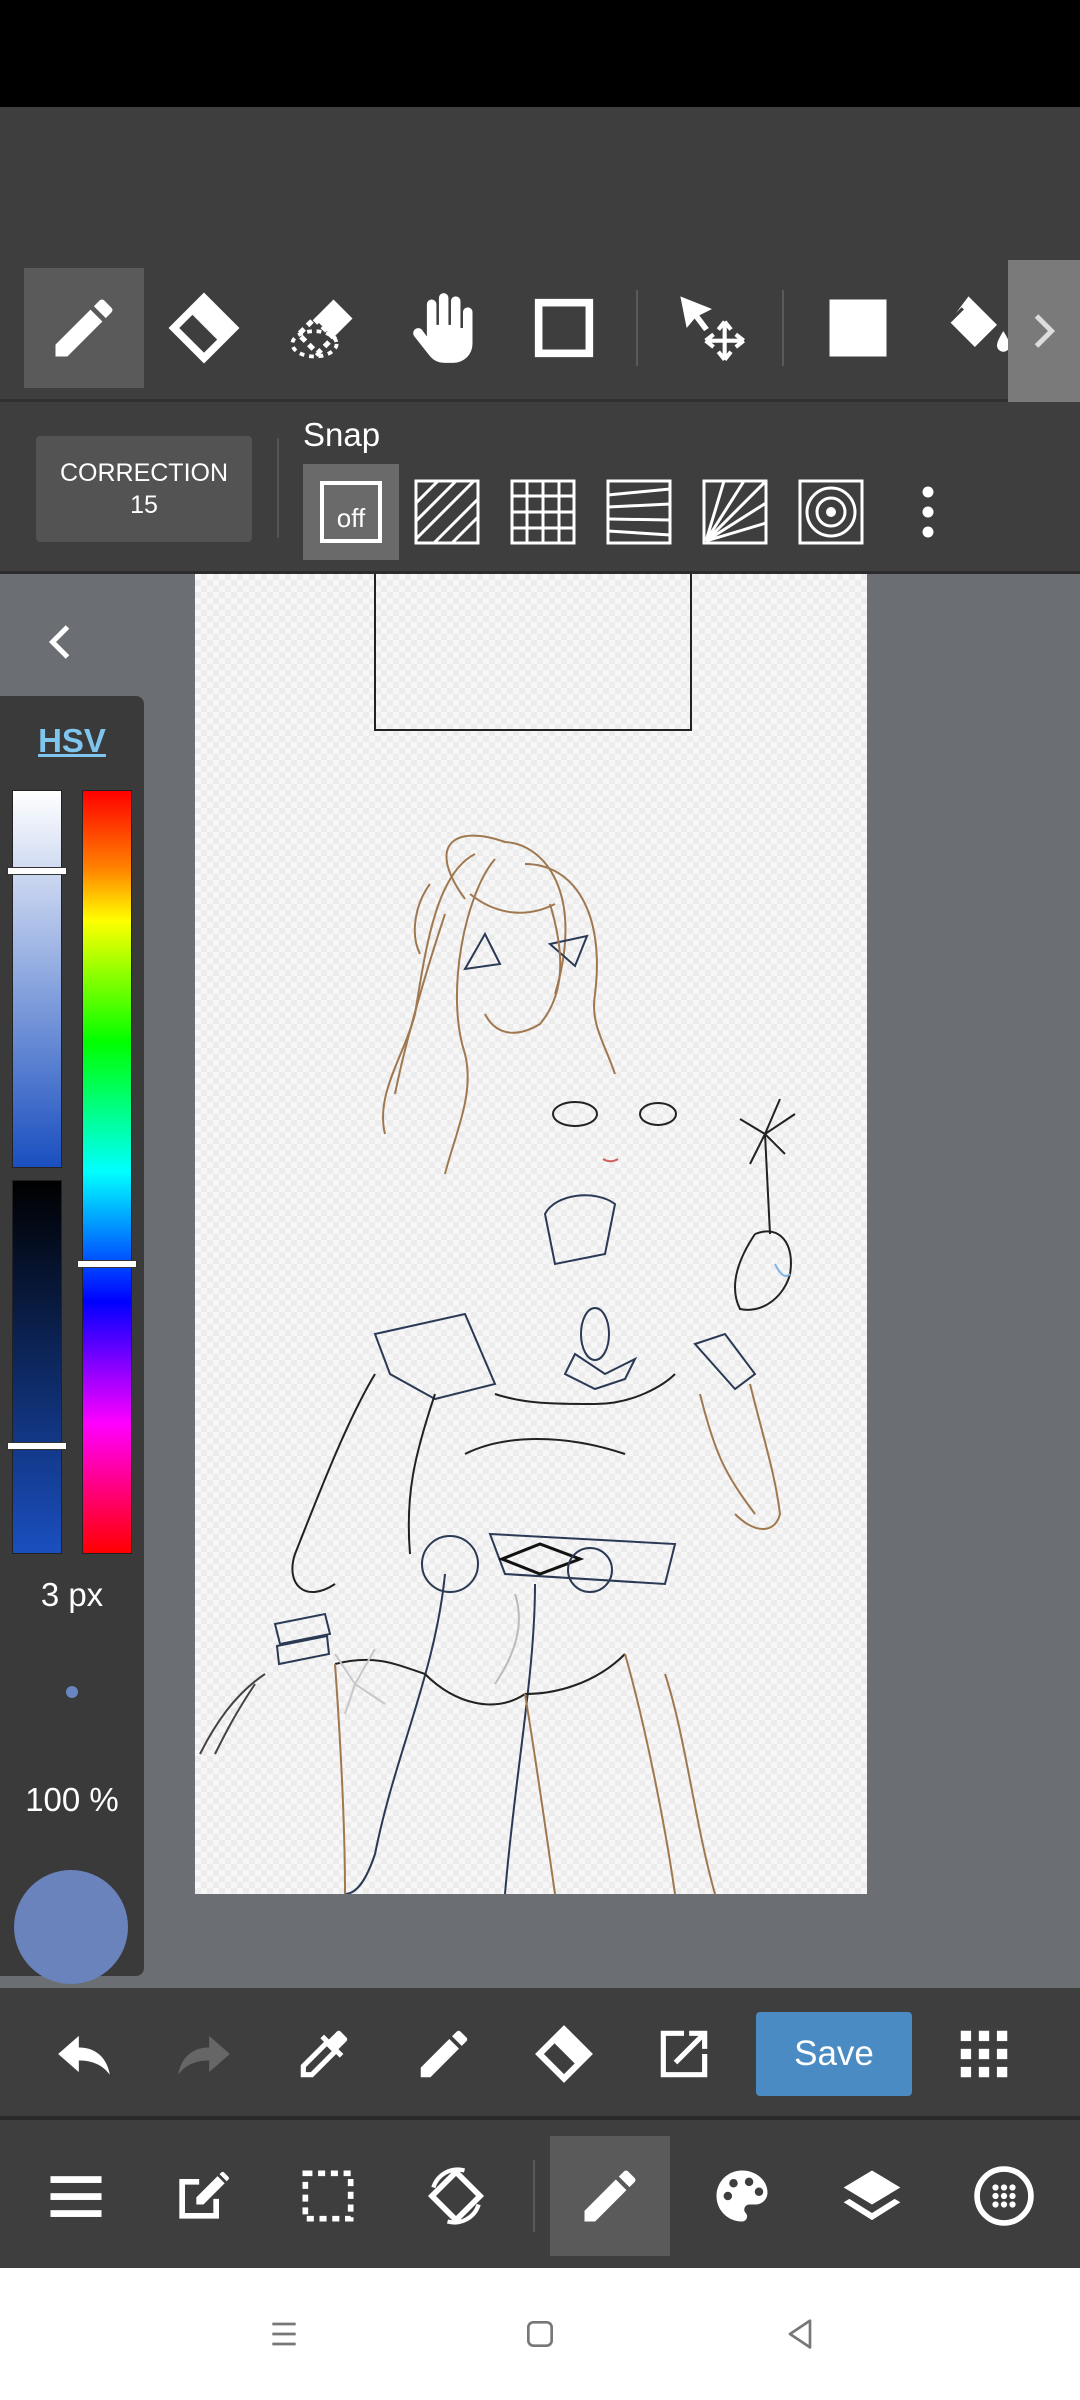 Image resolution: width=1080 pixels, height=2400 pixels. What do you see at coordinates (351, 518) in the screenshot?
I see `snap-off-text: off` at bounding box center [351, 518].